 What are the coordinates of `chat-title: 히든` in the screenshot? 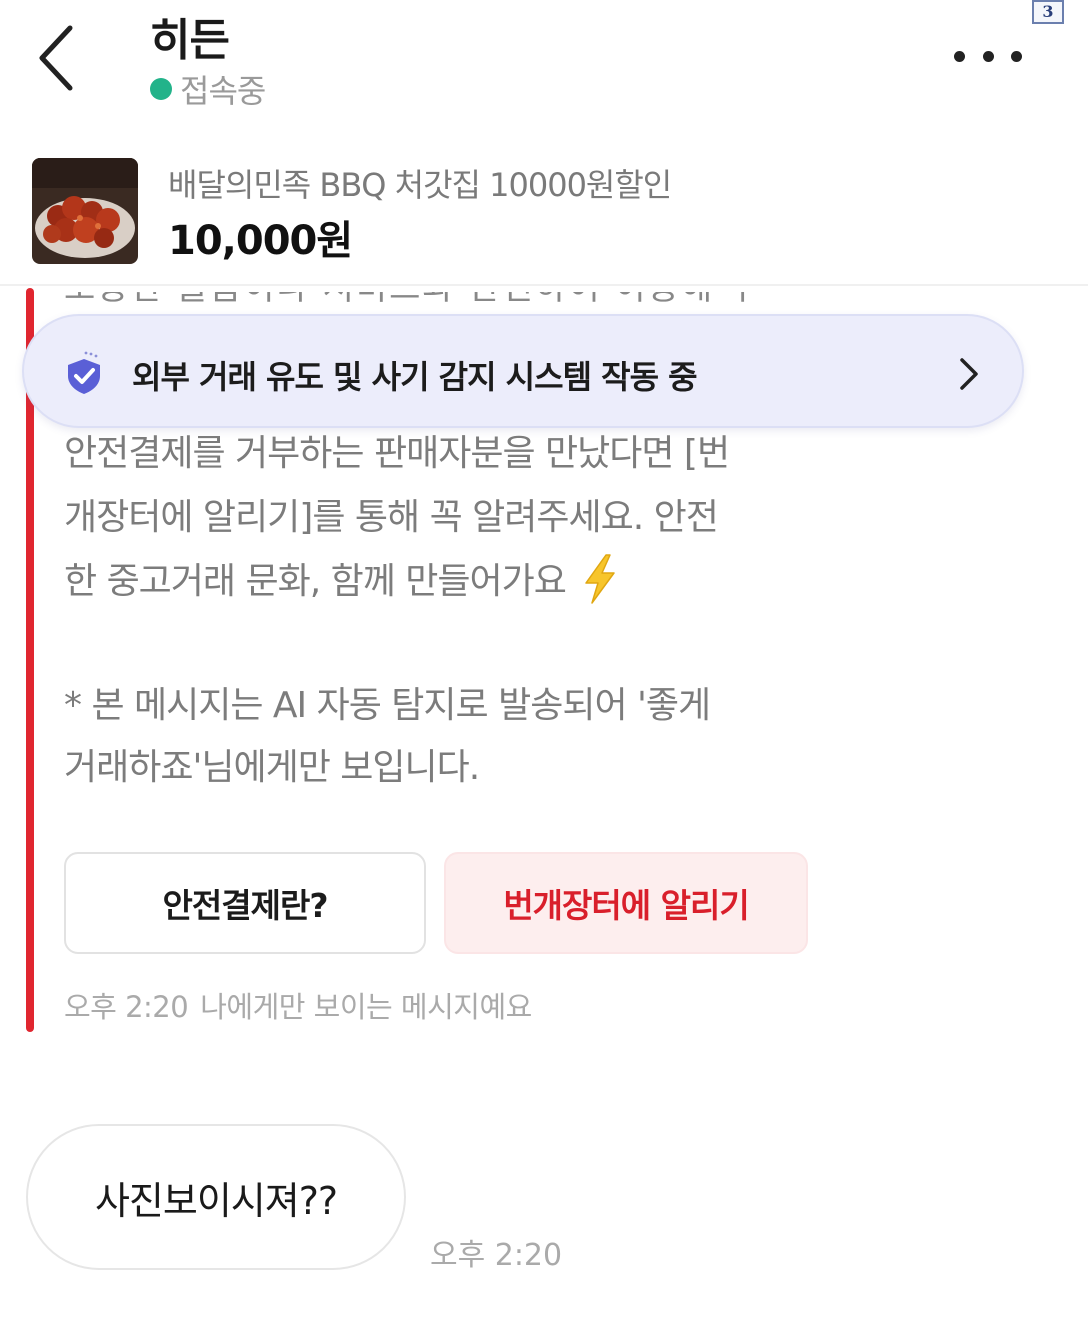 It's located at (190, 40).